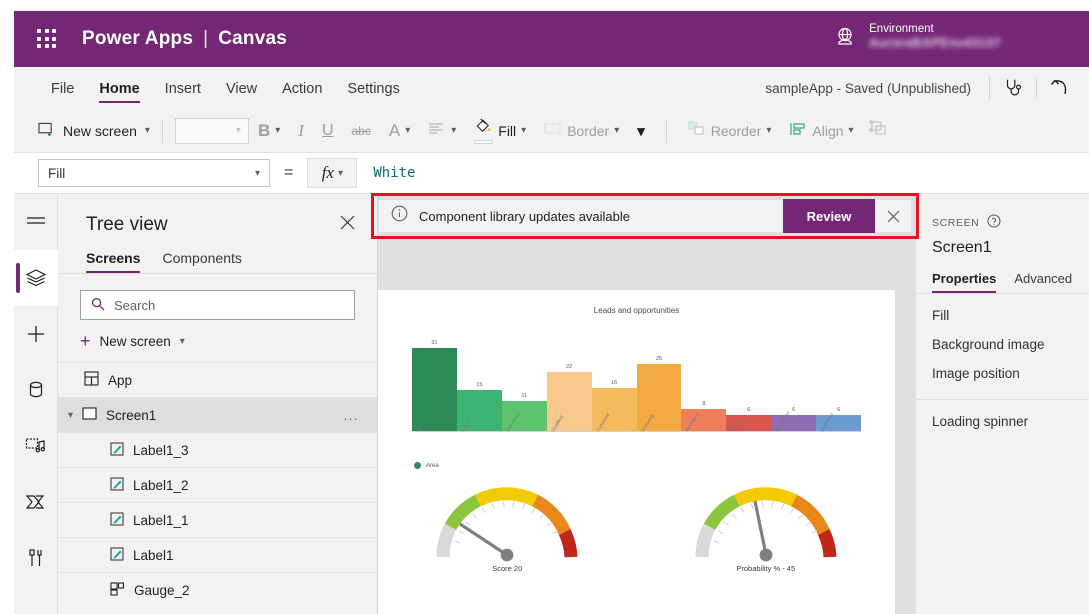 The width and height of the screenshot is (1089, 614). What do you see at coordinates (217, 554) in the screenshot?
I see `tree-item-label1: Label1` at bounding box center [217, 554].